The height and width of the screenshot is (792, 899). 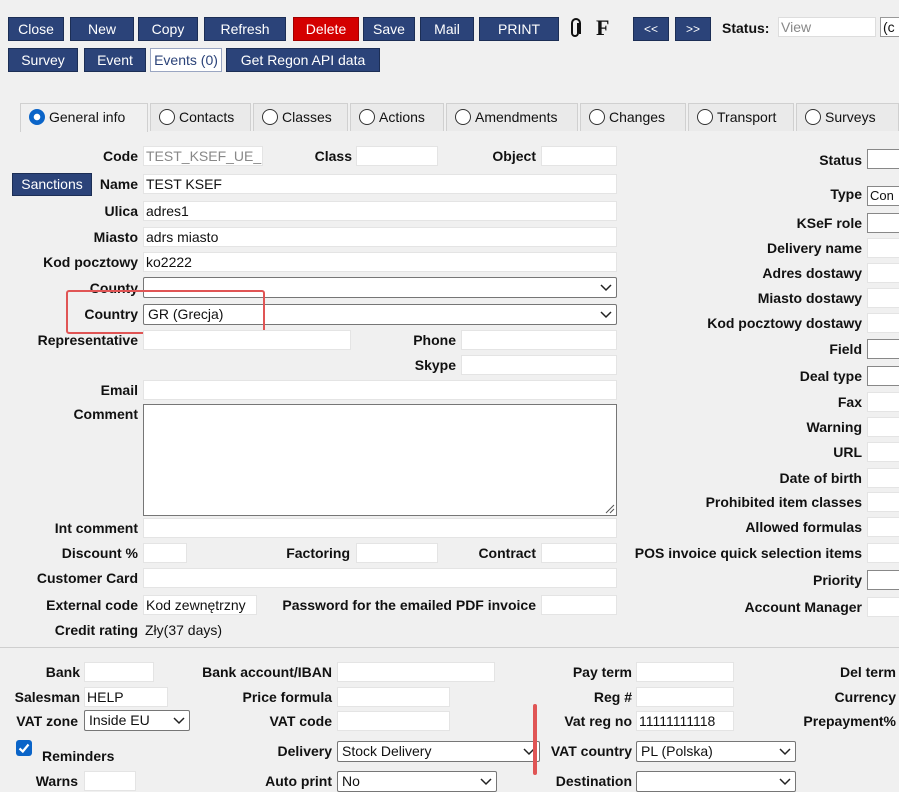 What do you see at coordinates (865, 697) in the screenshot?
I see `currency-label: Currency` at bounding box center [865, 697].